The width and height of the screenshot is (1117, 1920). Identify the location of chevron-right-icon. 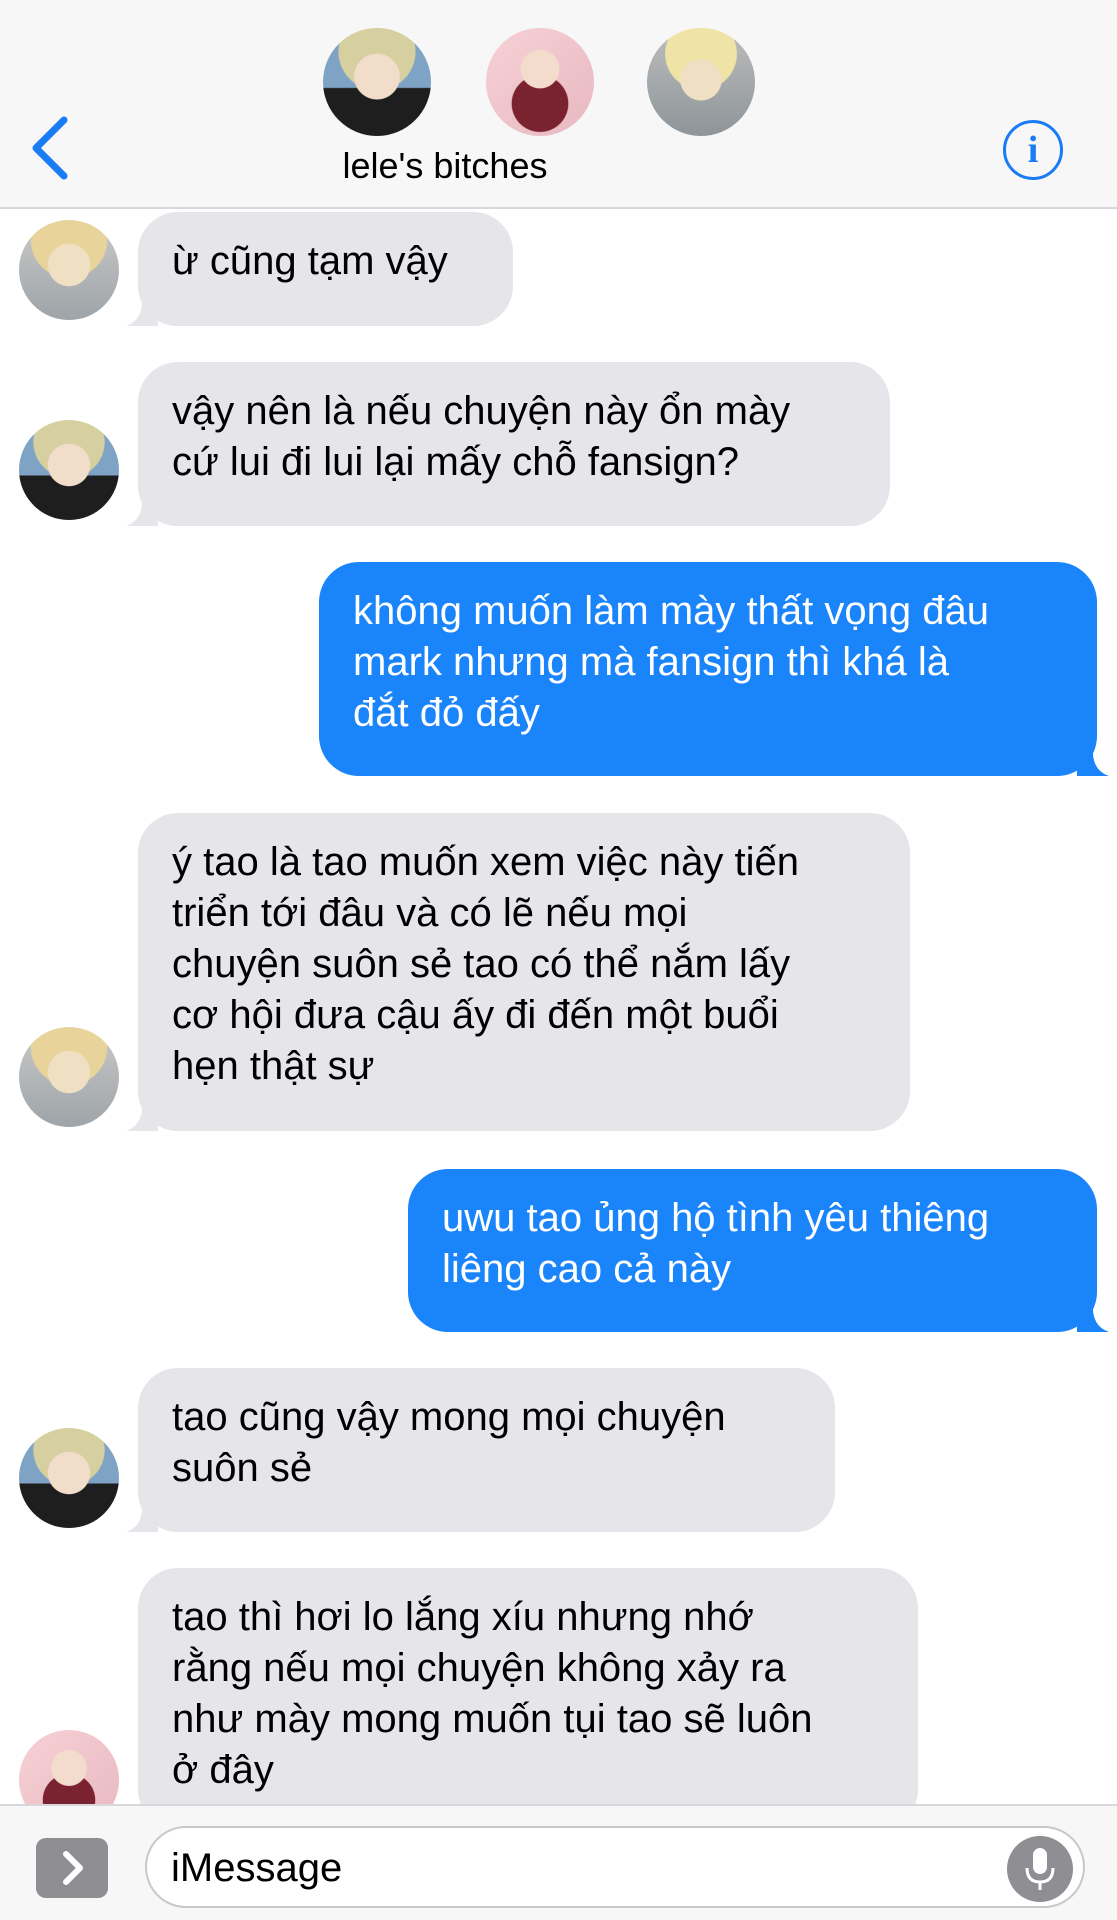
(73, 1868).